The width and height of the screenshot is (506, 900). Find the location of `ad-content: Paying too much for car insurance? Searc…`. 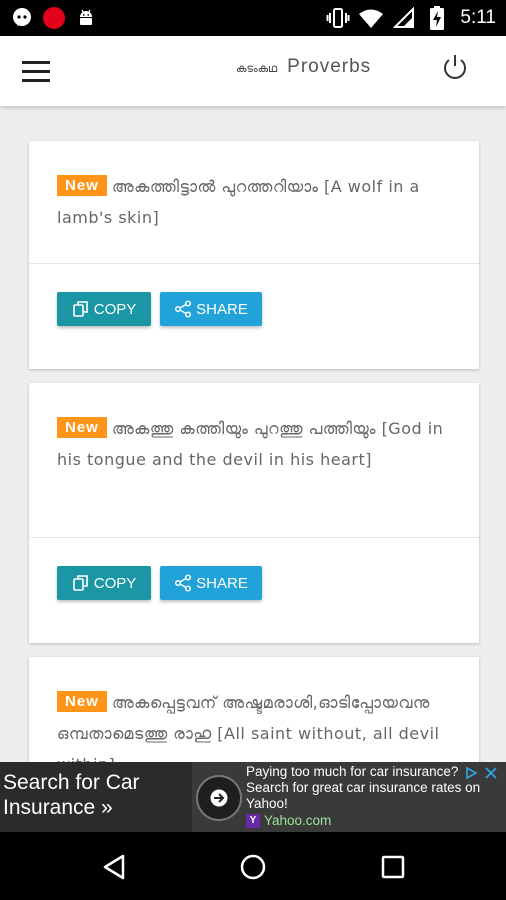

ad-content: Paying too much for car insurance? Searc… is located at coordinates (368, 796).